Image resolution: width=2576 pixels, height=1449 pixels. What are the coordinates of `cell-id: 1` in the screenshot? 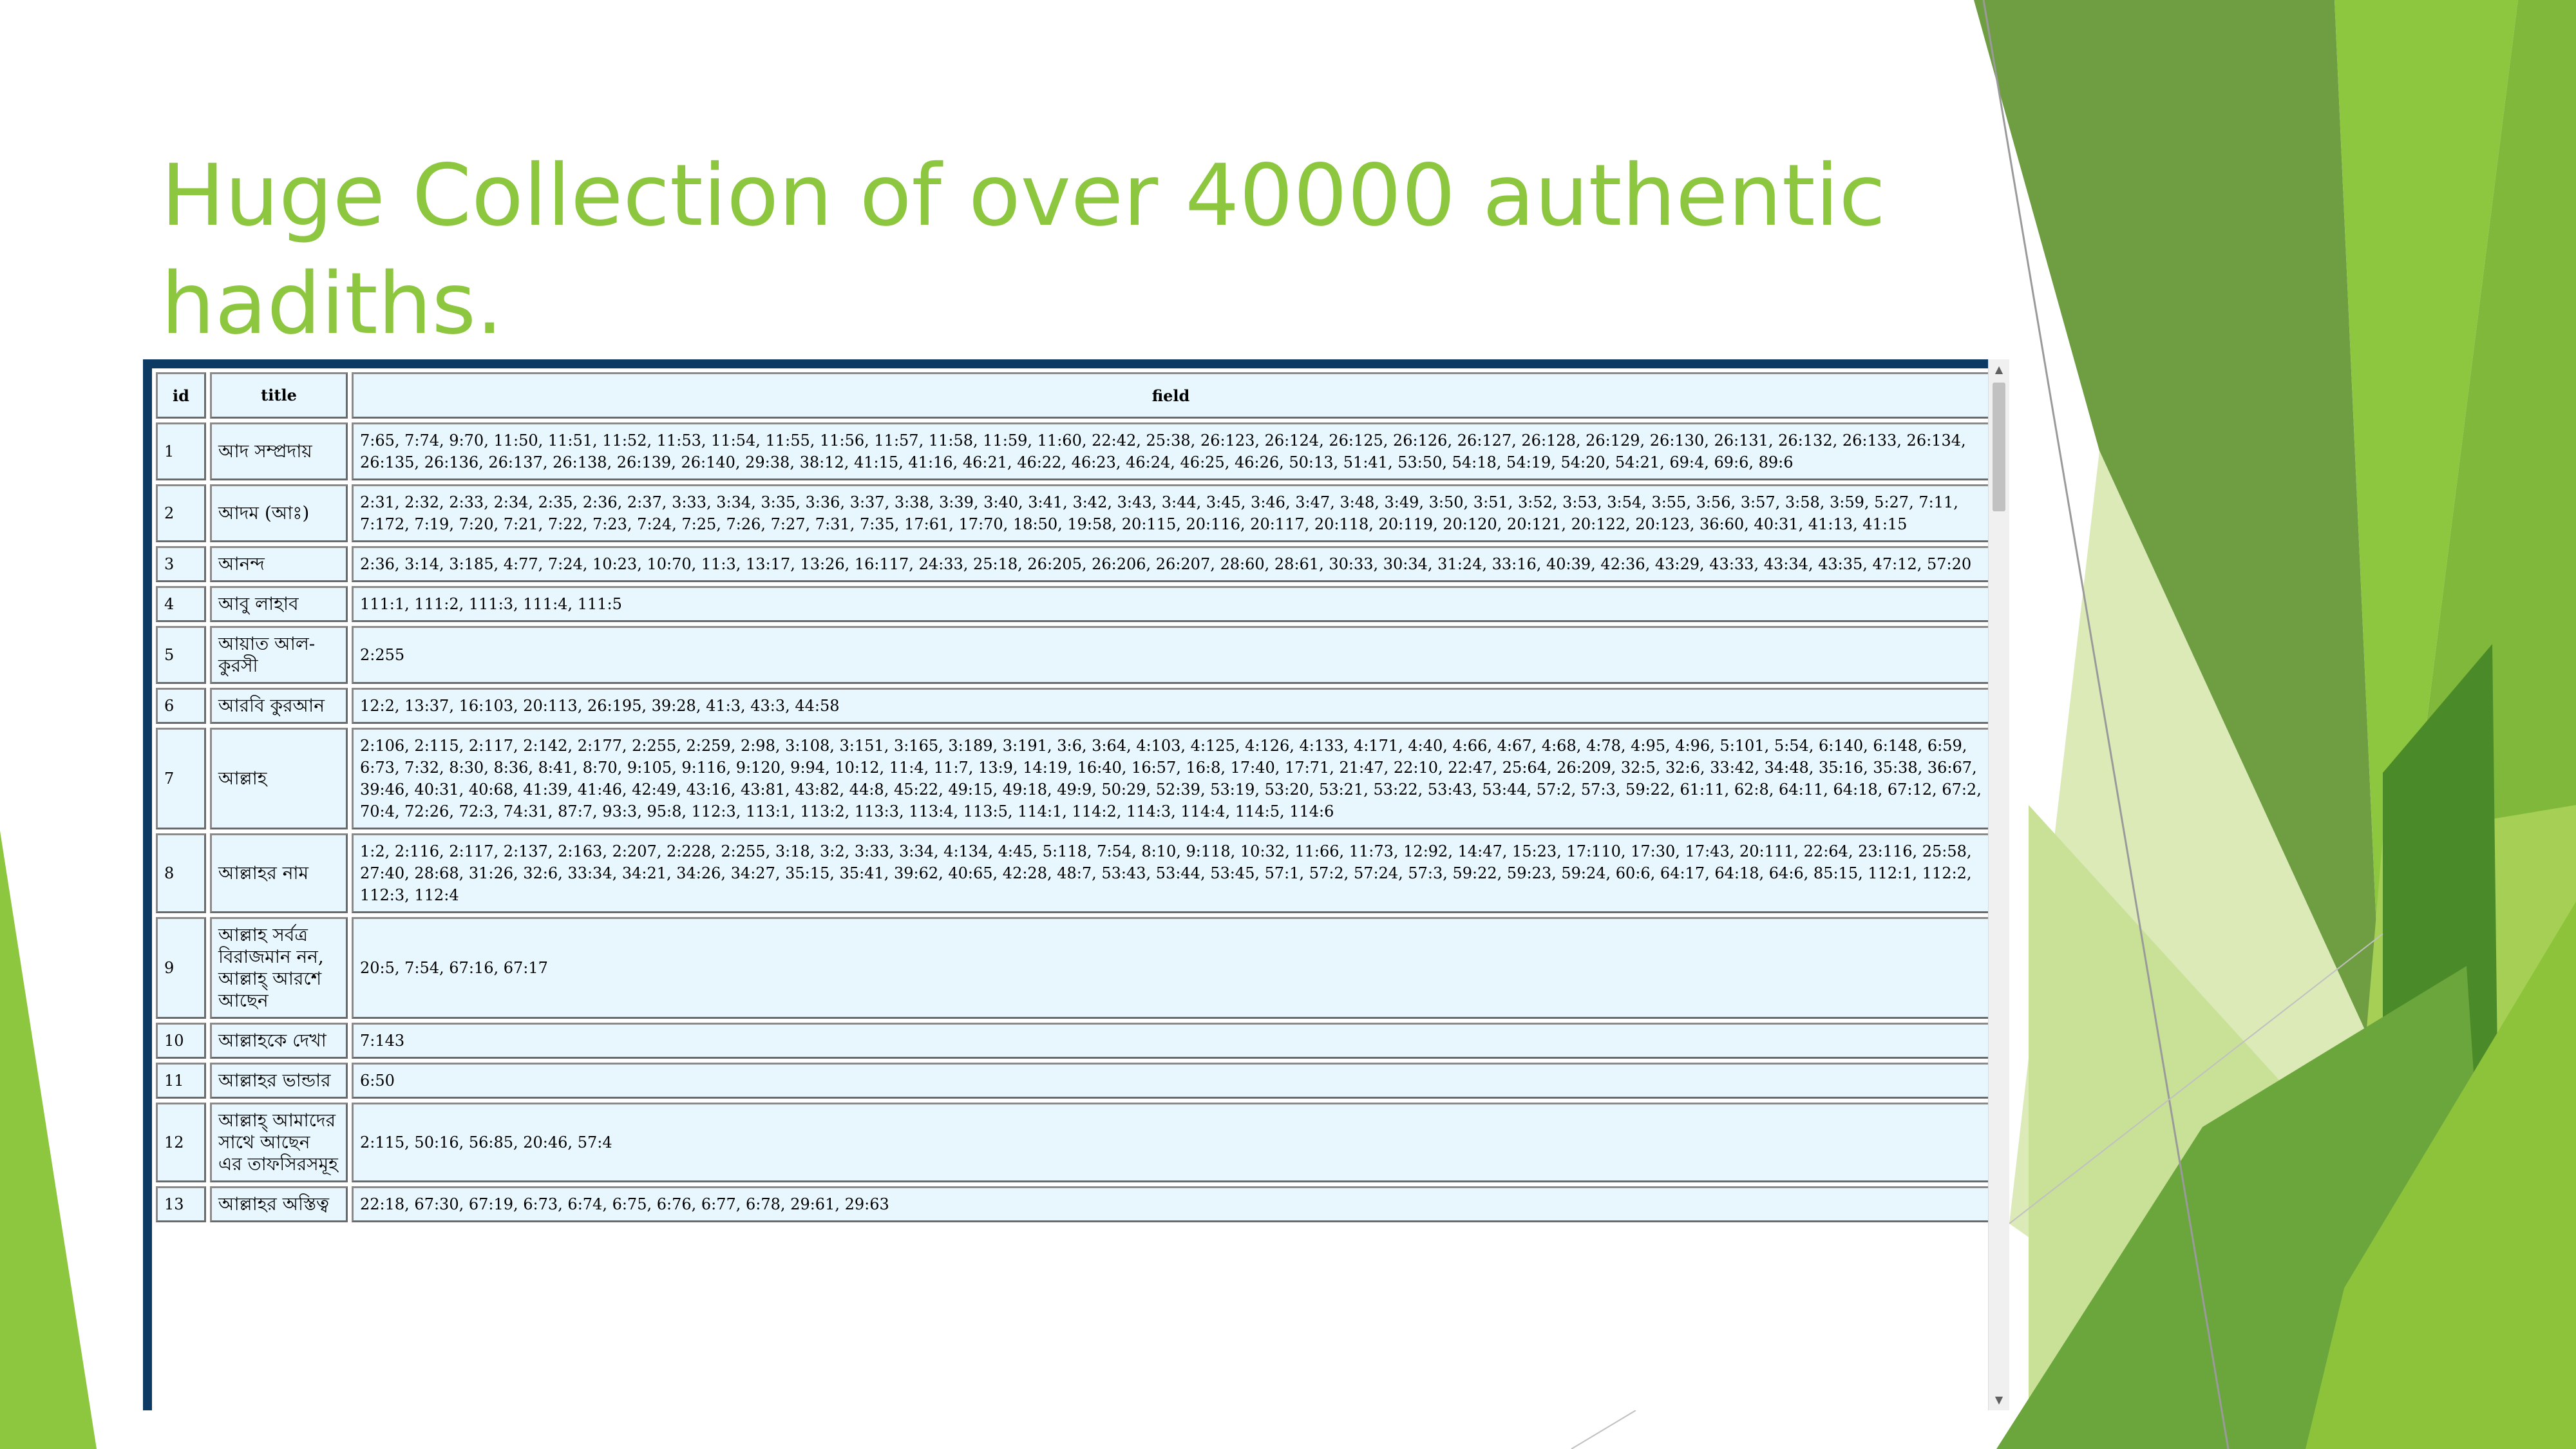 It's located at (181, 451).